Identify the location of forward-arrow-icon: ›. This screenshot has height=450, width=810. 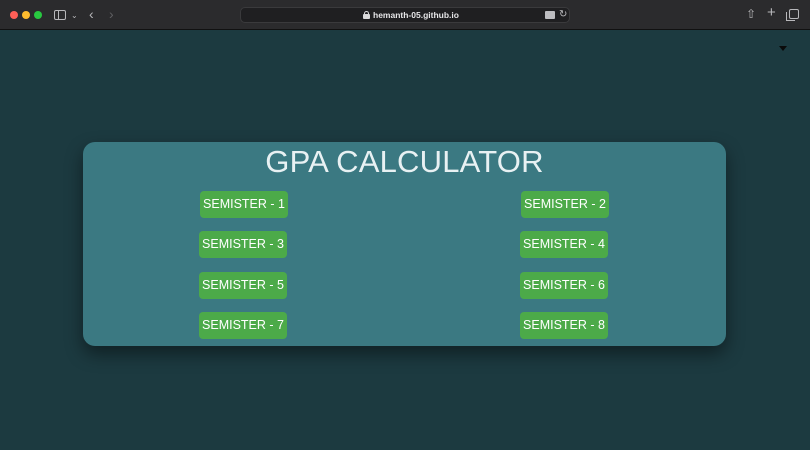
(111, 14).